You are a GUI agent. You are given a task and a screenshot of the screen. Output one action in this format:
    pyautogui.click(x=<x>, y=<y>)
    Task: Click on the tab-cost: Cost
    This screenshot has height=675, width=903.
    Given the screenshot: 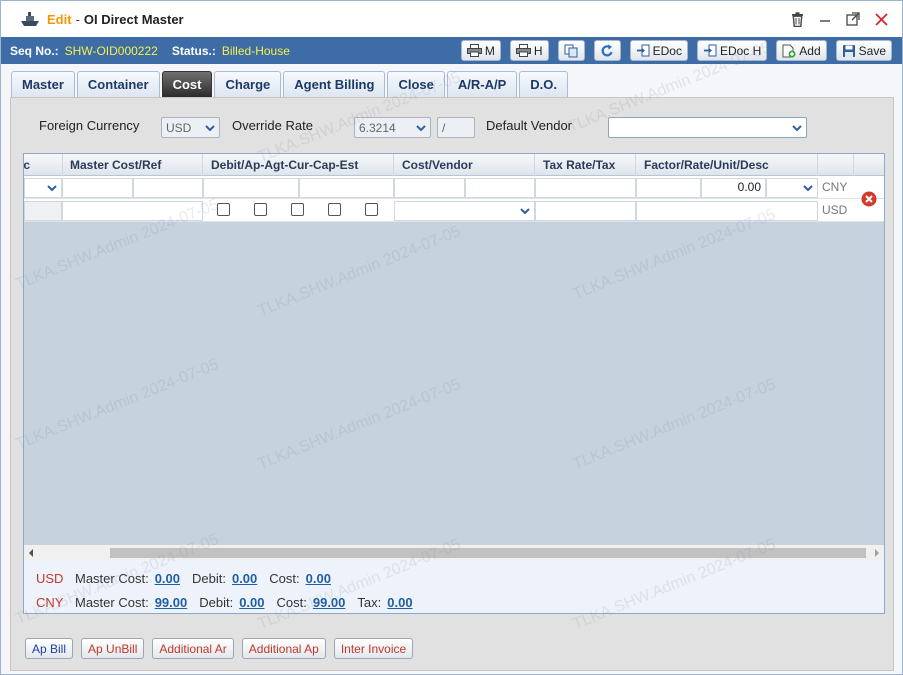 What is the action you would take?
    pyautogui.click(x=187, y=84)
    